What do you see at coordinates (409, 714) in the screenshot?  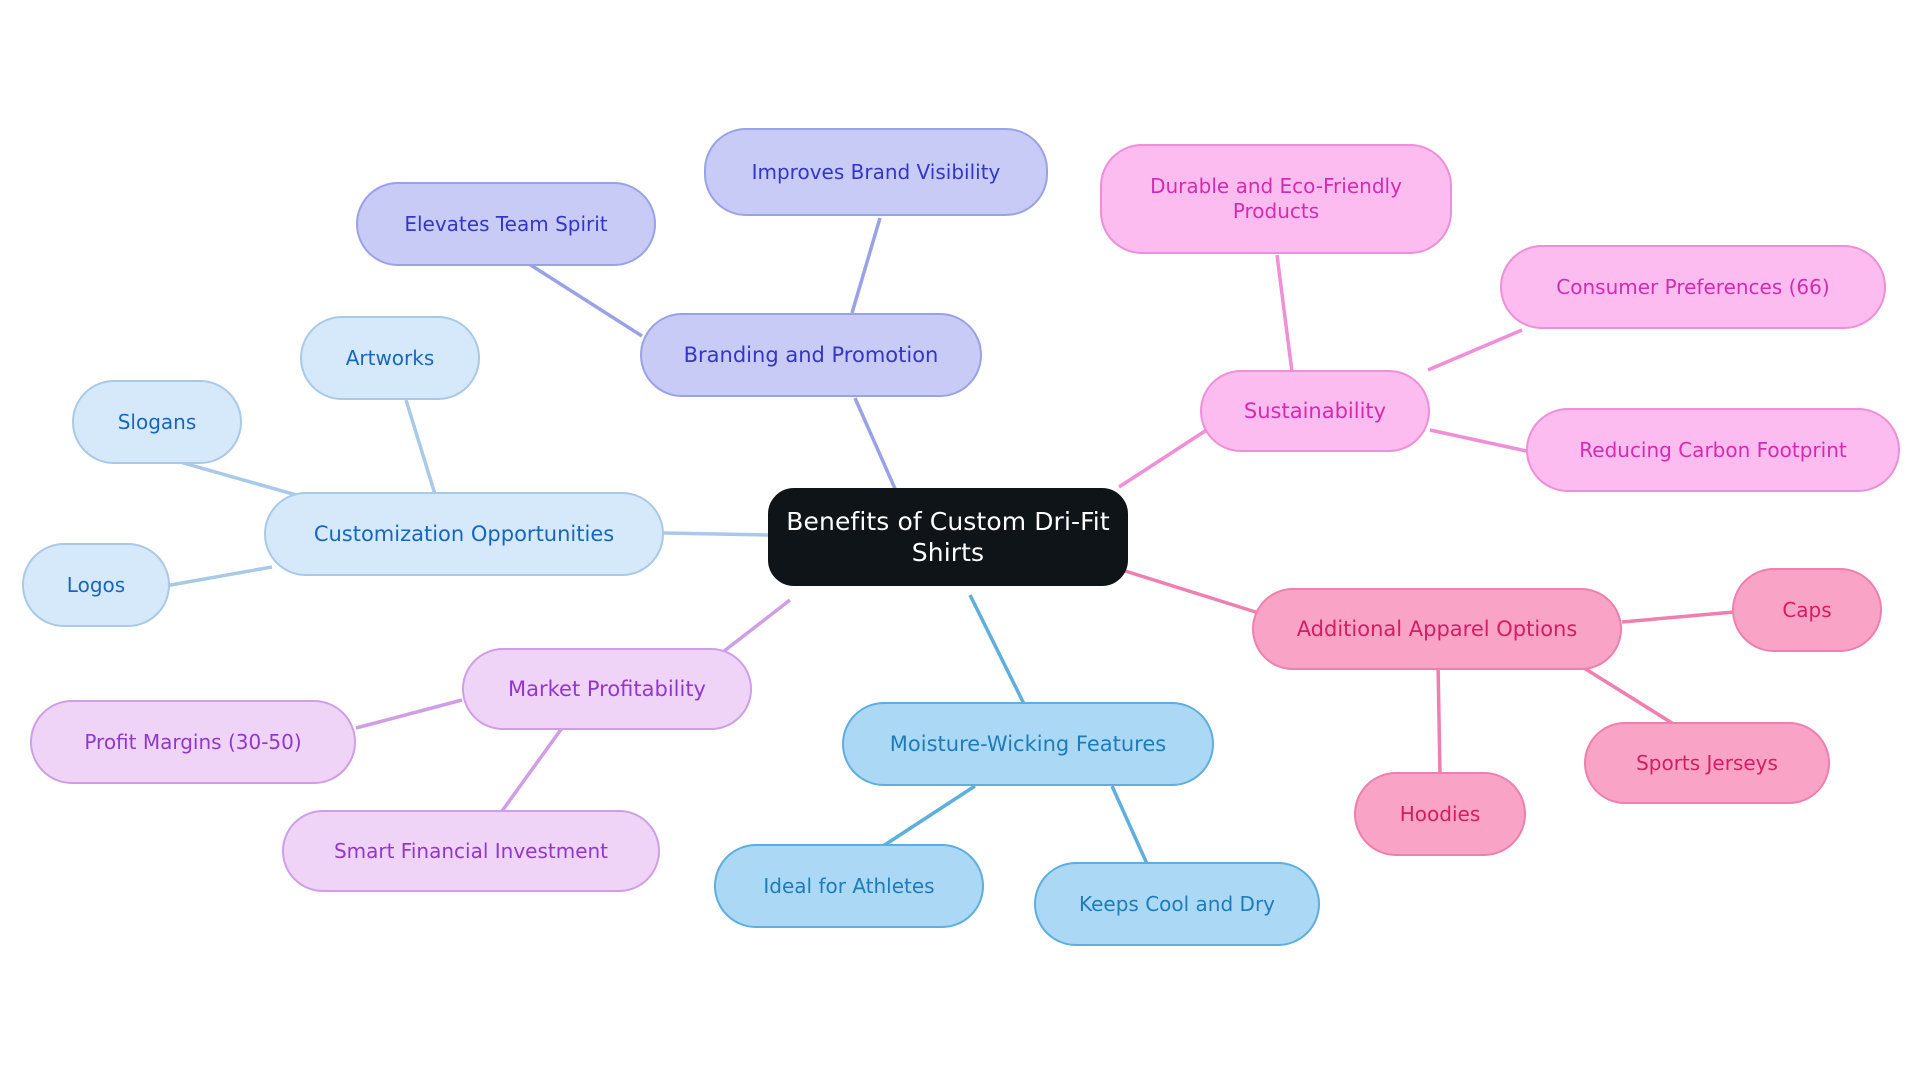 I see `edge-market-profit-margins` at bounding box center [409, 714].